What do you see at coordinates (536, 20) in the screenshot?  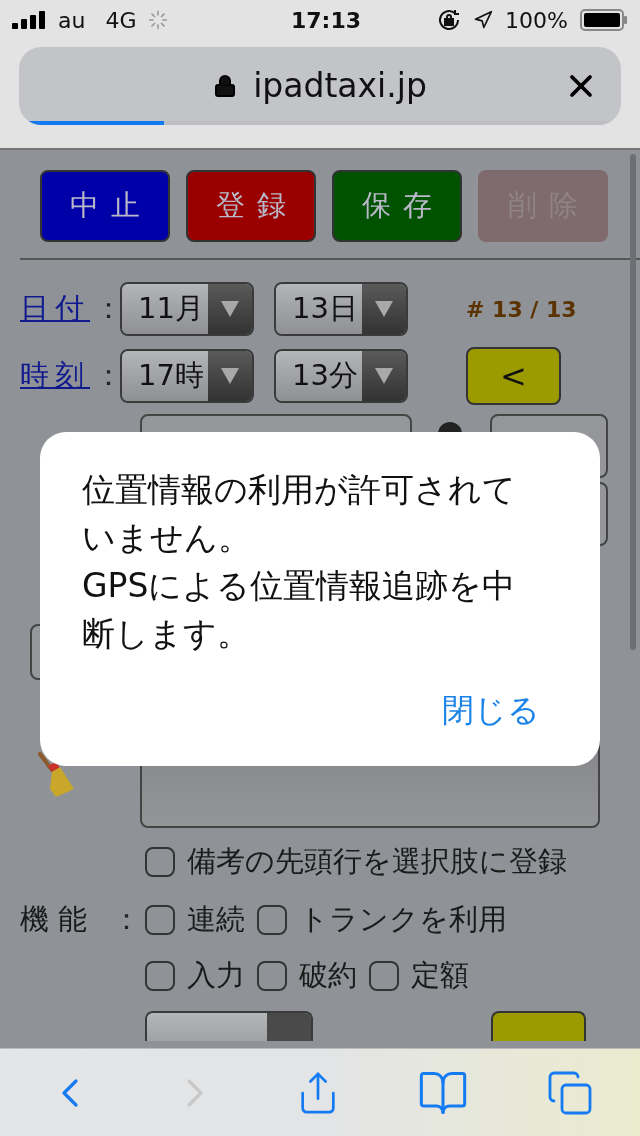 I see `battery-percent: 100%` at bounding box center [536, 20].